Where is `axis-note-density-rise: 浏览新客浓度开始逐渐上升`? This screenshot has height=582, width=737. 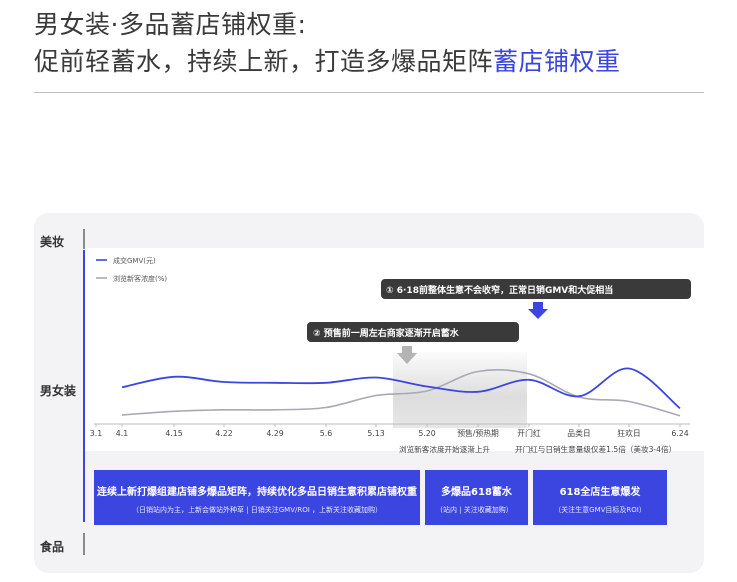
axis-note-density-rise: 浏览新客浓度开始逐渐上升 is located at coordinates (445, 449).